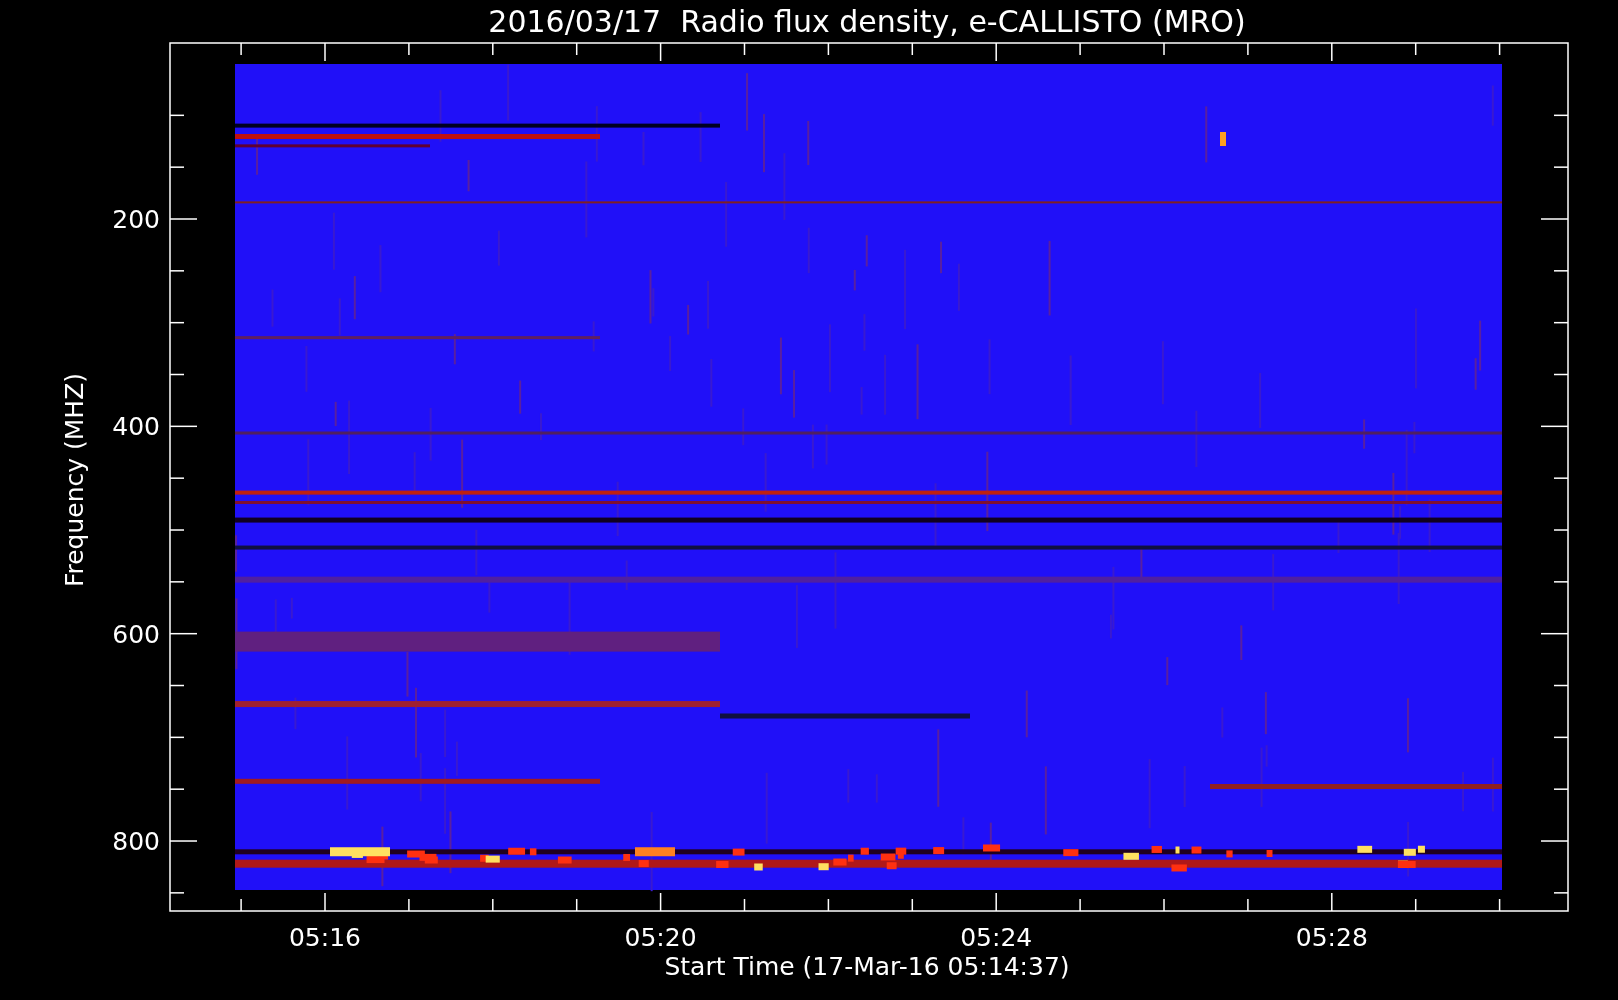 The width and height of the screenshot is (1618, 1000). What do you see at coordinates (325, 937) in the screenshot?
I see `x-tick-label: 05:16` at bounding box center [325, 937].